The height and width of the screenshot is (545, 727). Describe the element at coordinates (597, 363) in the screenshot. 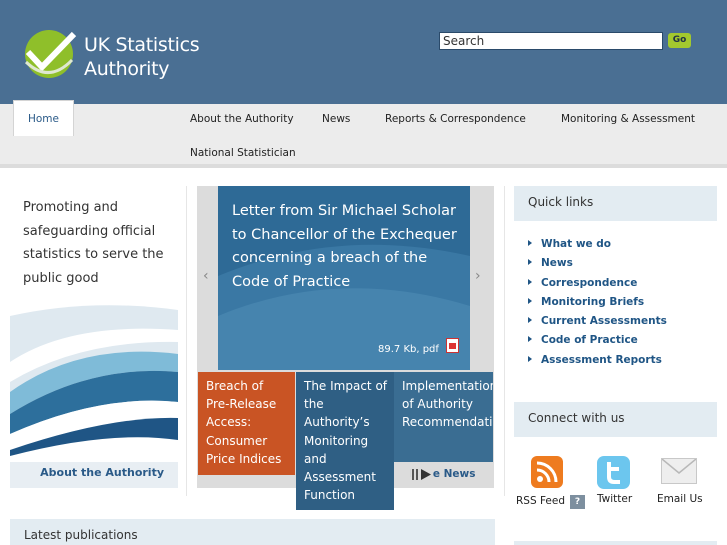

I see `quick-link-assessment-reports: Assessment Reports` at that location.